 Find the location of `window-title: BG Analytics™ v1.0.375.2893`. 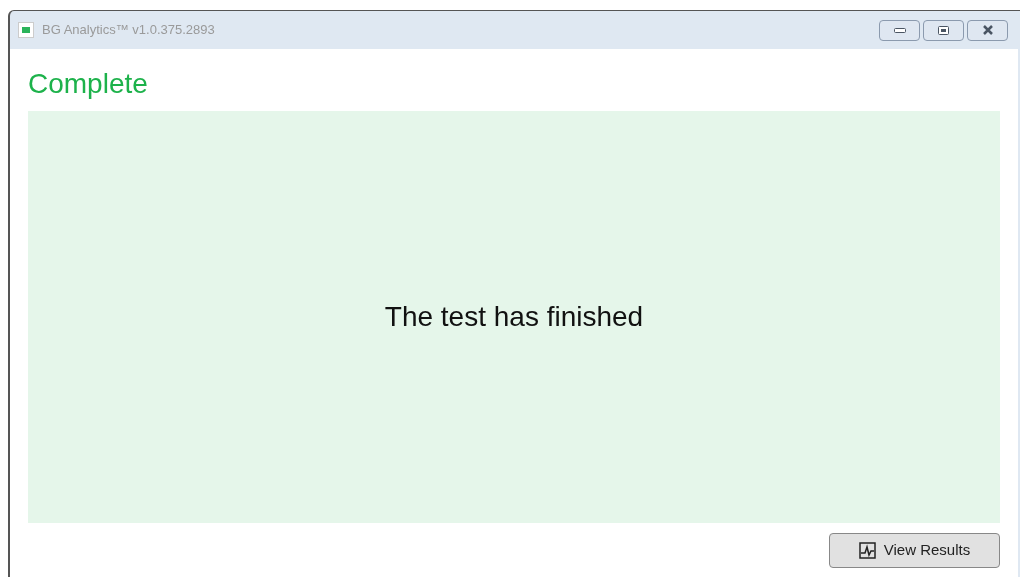

window-title: BG Analytics™ v1.0.375.2893 is located at coordinates (128, 30).